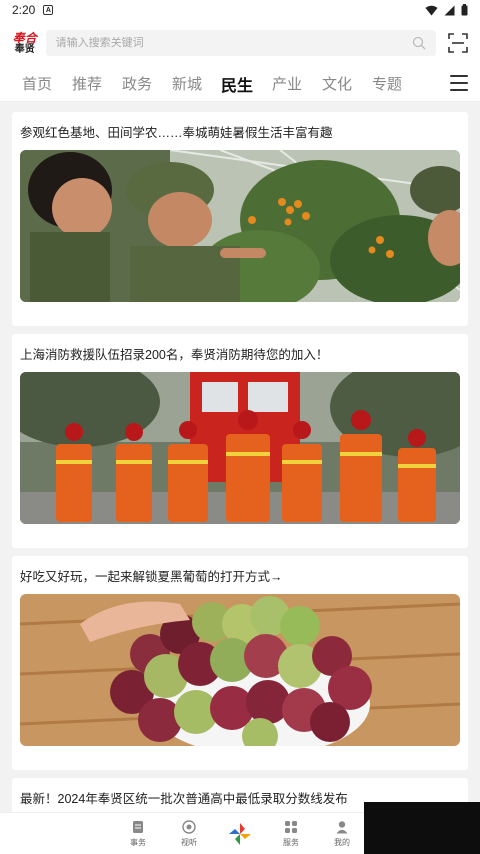 The image size is (480, 854). I want to click on category-tabs: 首页 推荐 政务 新城 民生 产业 文化 专题, so click(240, 84).